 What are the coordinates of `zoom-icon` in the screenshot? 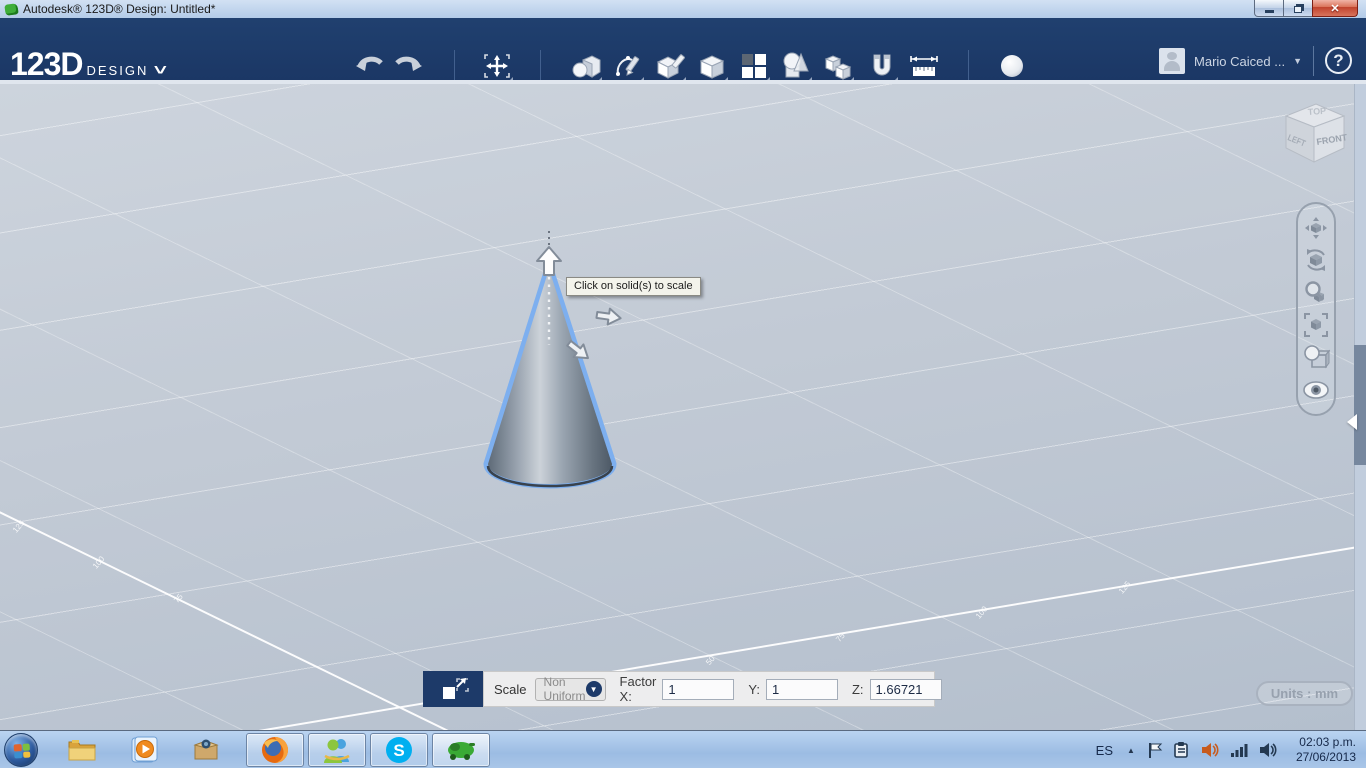 It's located at (1316, 293).